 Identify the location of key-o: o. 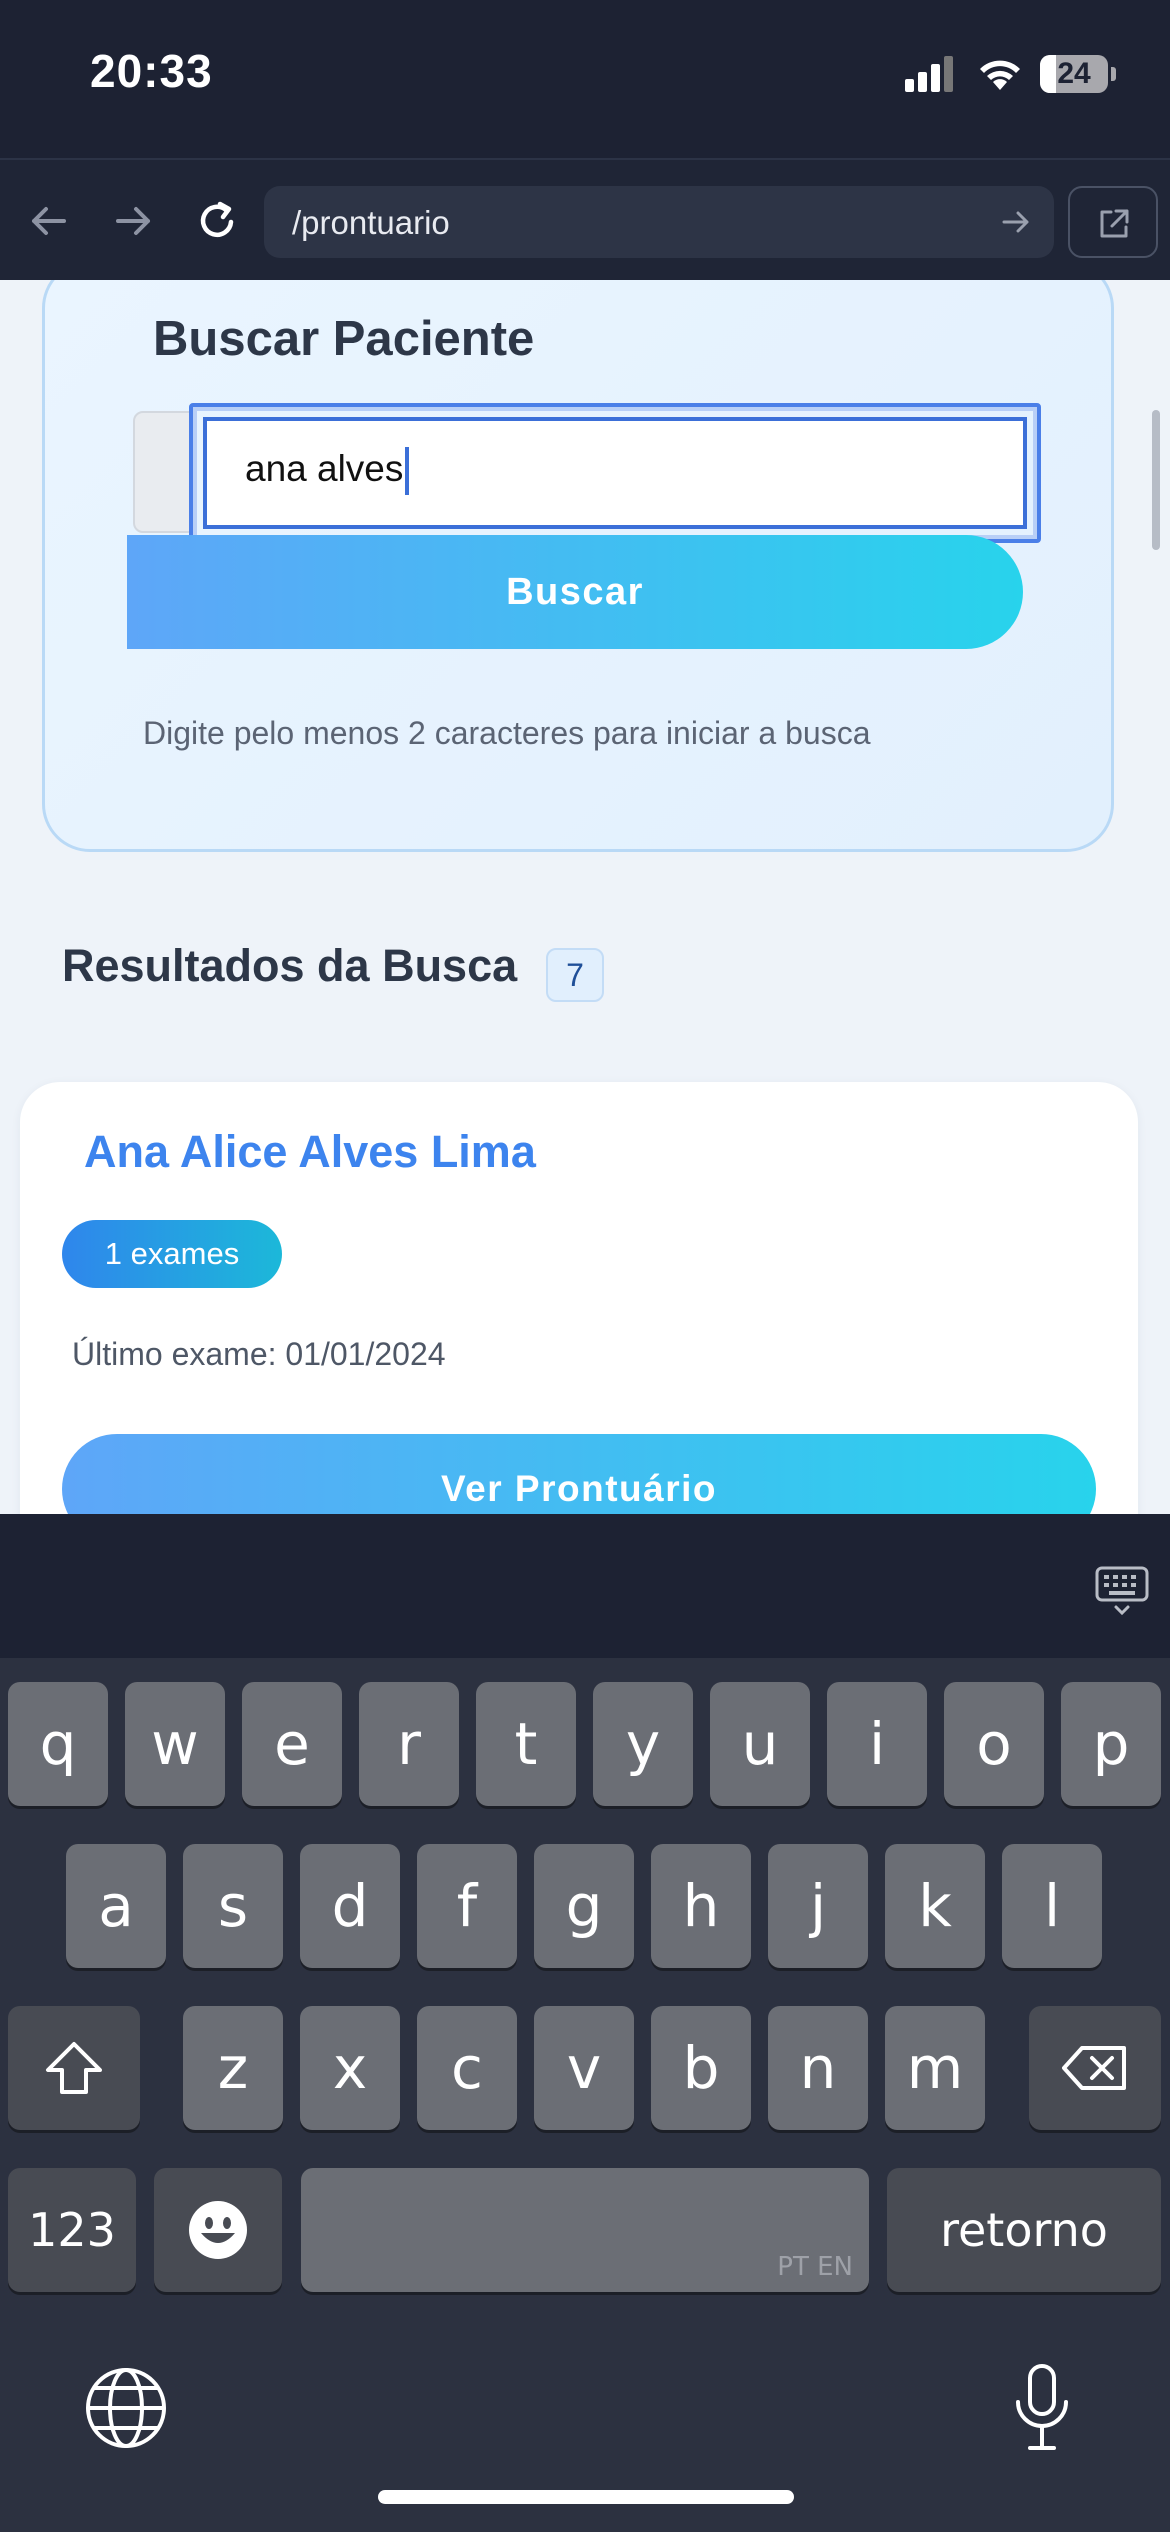
(994, 1744).